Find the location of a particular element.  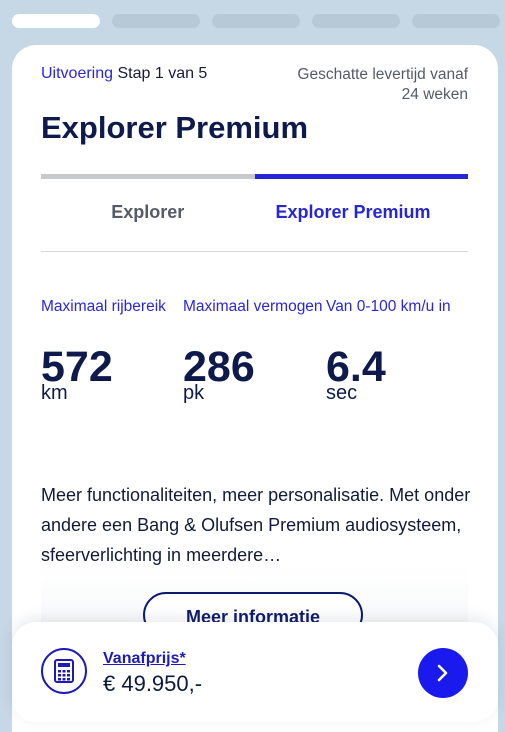

delivery-estimate: Geschatte levertijd vanaf 24 weken is located at coordinates (382, 85).